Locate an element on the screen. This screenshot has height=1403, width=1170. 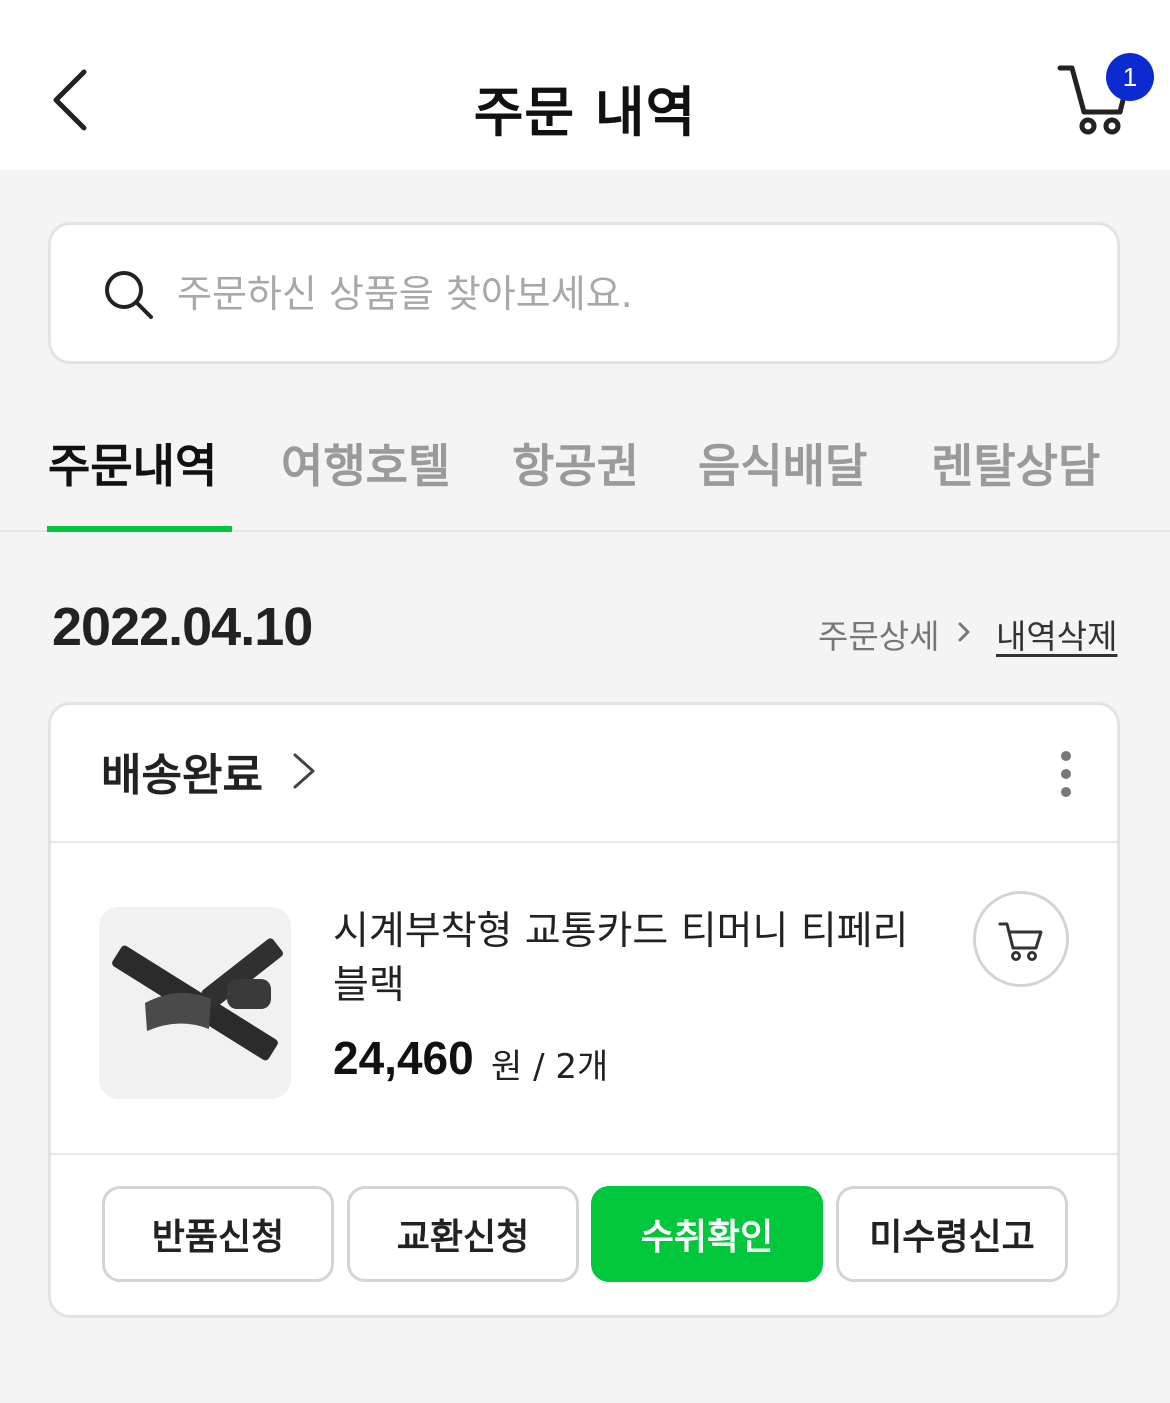
tab-travel-hotel: 여행호텔 is located at coordinates (365, 463).